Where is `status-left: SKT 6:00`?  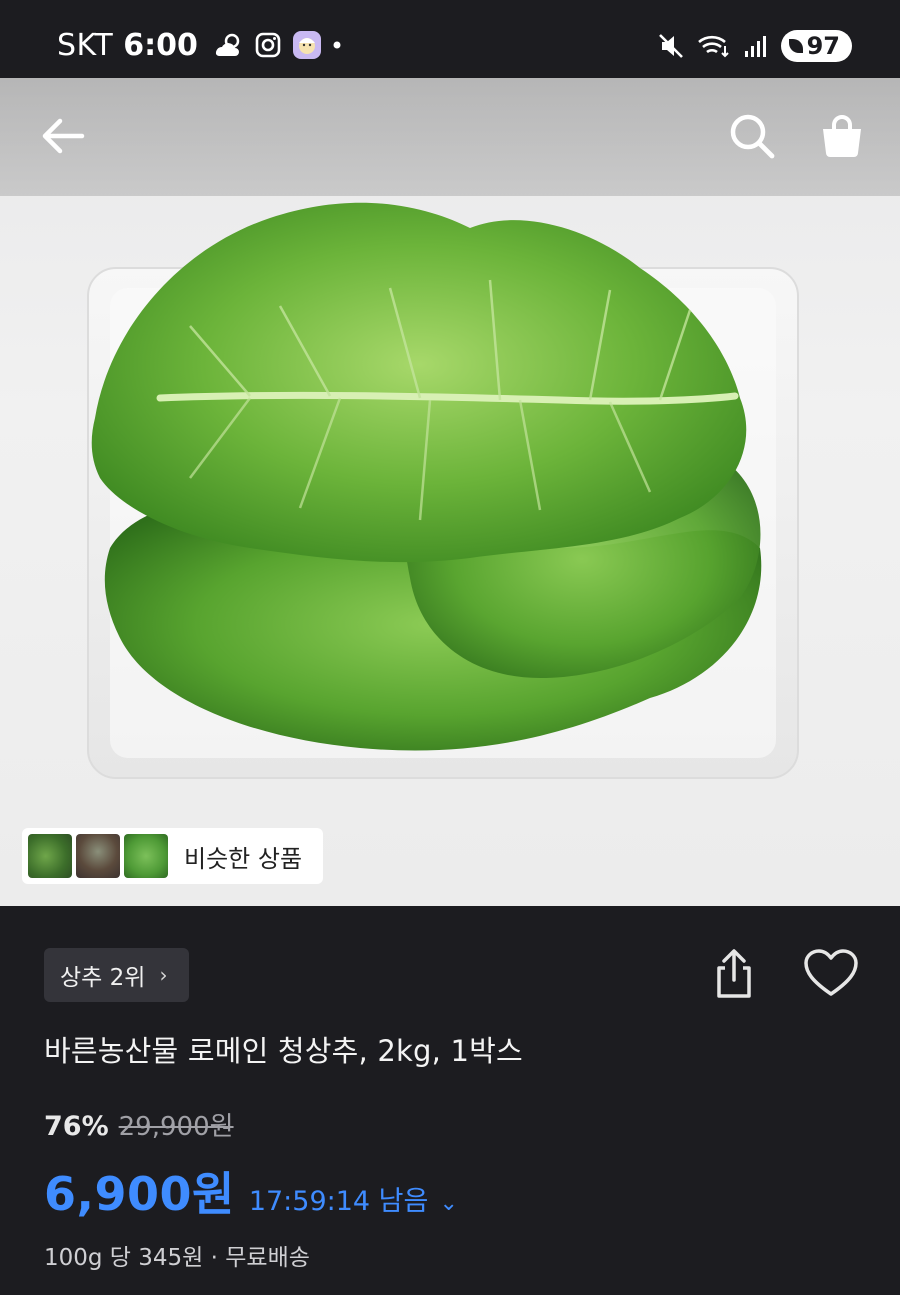 status-left: SKT 6:00 is located at coordinates (199, 45).